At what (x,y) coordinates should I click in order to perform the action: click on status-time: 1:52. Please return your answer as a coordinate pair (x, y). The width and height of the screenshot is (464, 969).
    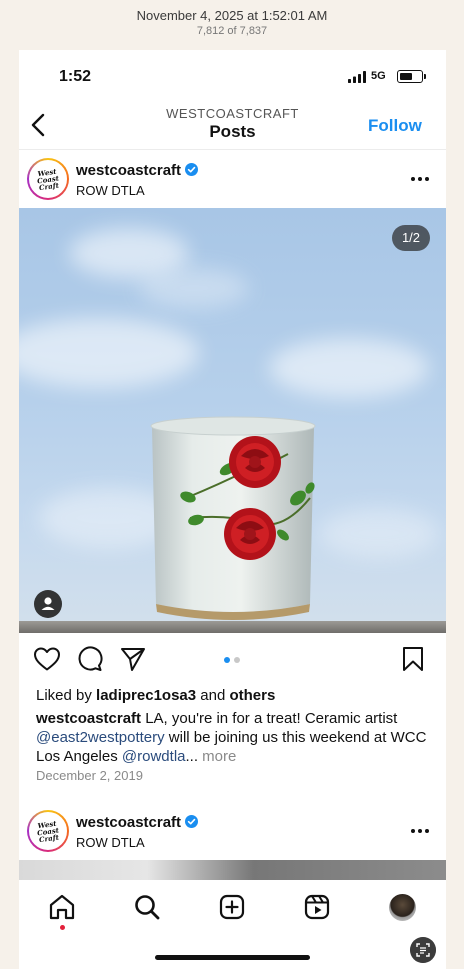
    Looking at the image, I should click on (75, 76).